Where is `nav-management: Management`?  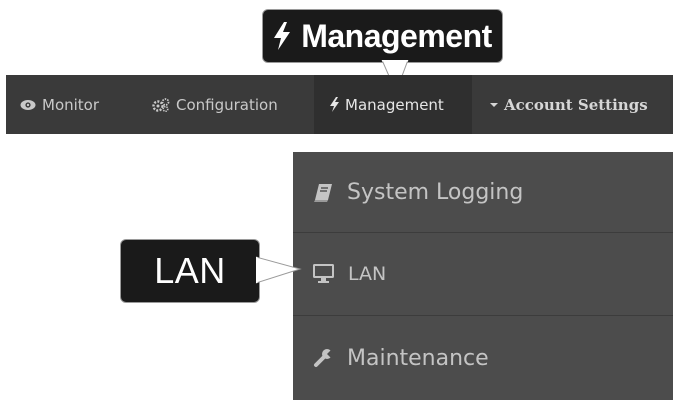 nav-management: Management is located at coordinates (393, 104).